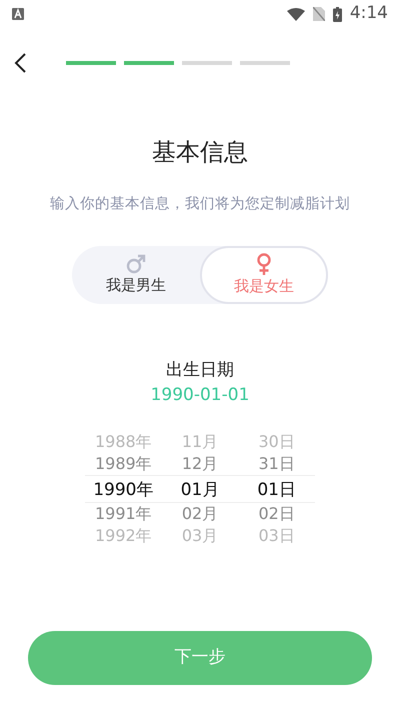 This screenshot has width=400, height=720. What do you see at coordinates (200, 513) in the screenshot?
I see `picker-item: 02月` at bounding box center [200, 513].